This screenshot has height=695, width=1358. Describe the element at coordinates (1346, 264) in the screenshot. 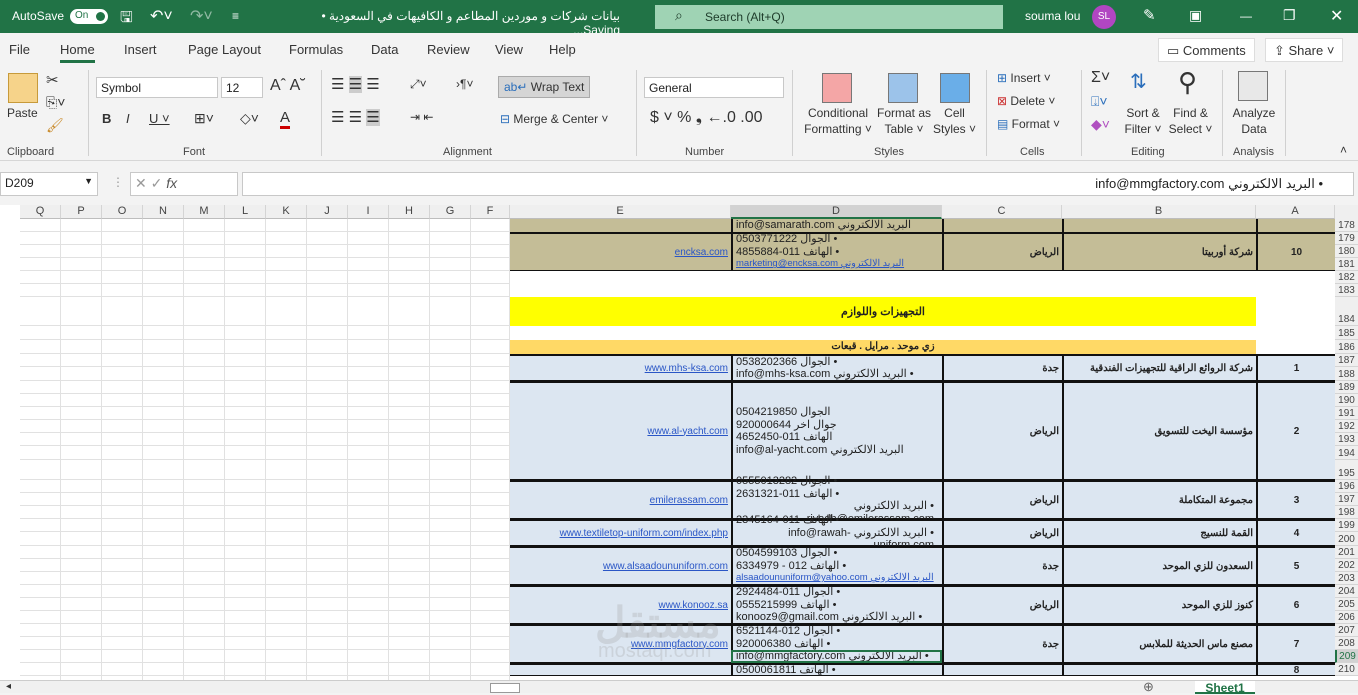

I see `row-header-181: 181` at that location.